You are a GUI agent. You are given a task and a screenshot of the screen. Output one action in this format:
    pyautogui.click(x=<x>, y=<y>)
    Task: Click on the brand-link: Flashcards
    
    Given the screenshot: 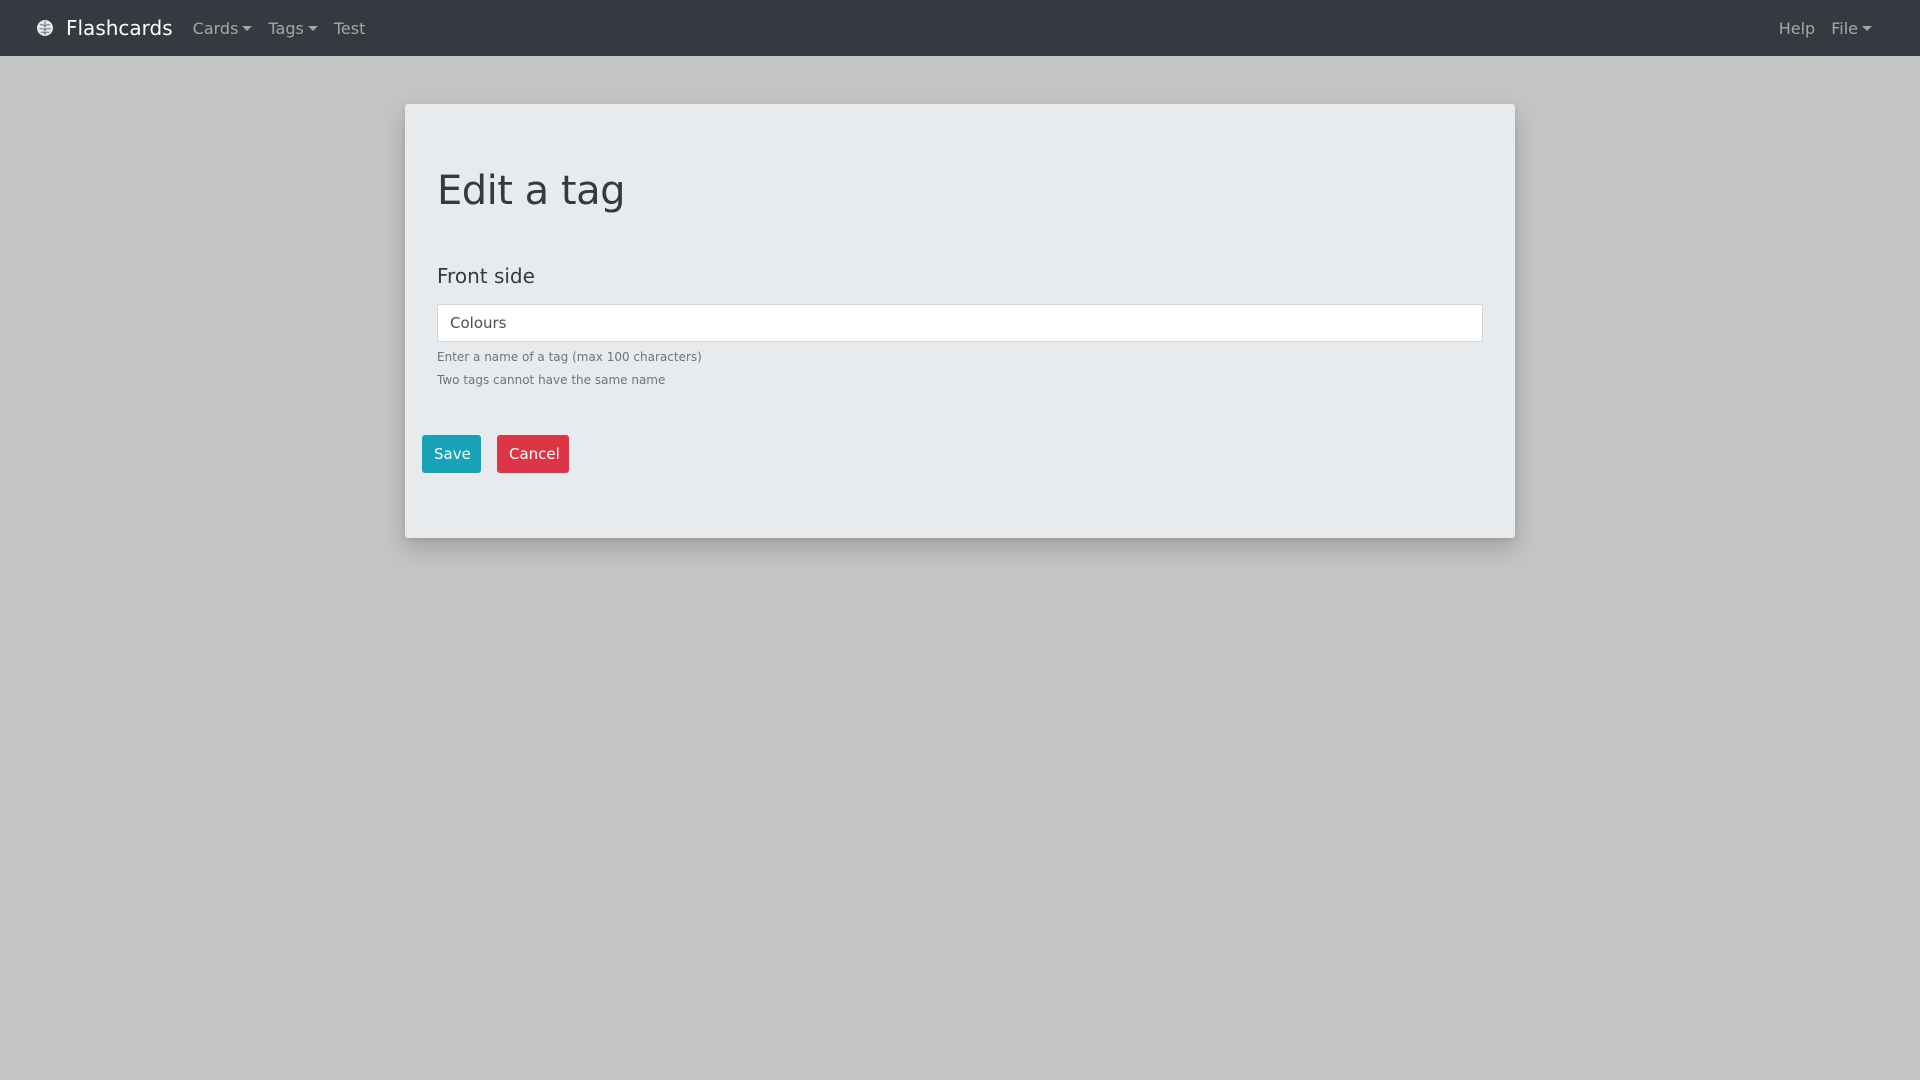 What is the action you would take?
    pyautogui.click(x=104, y=28)
    